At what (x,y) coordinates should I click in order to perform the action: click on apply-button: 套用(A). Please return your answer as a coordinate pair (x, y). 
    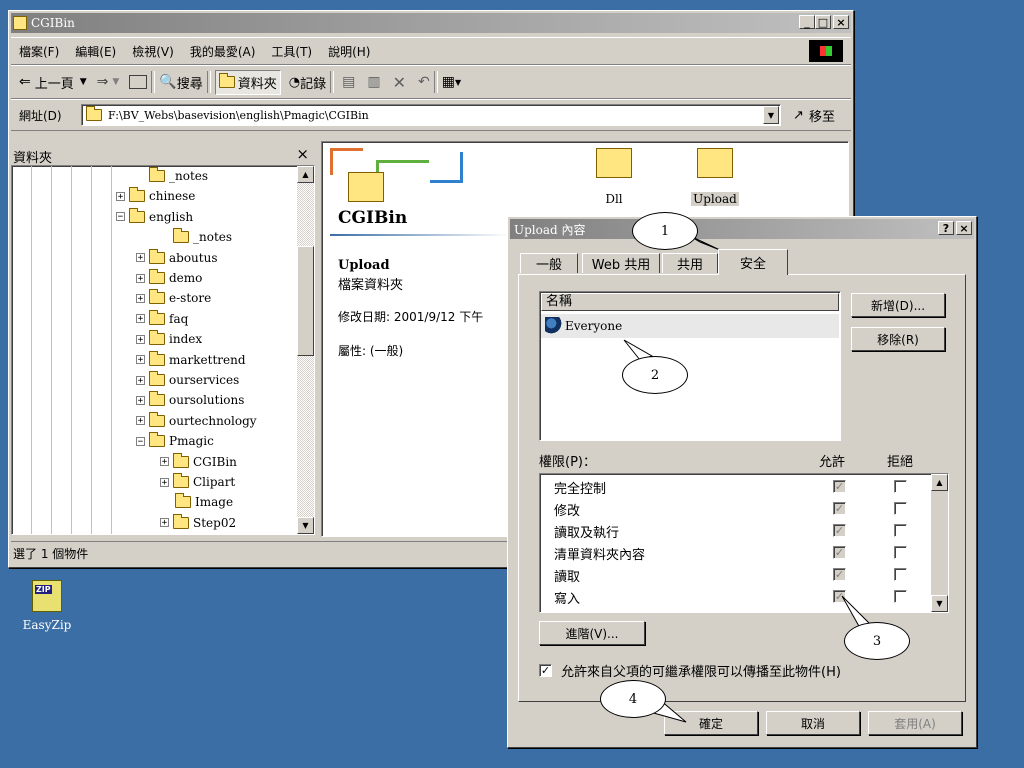
    Looking at the image, I should click on (915, 723).